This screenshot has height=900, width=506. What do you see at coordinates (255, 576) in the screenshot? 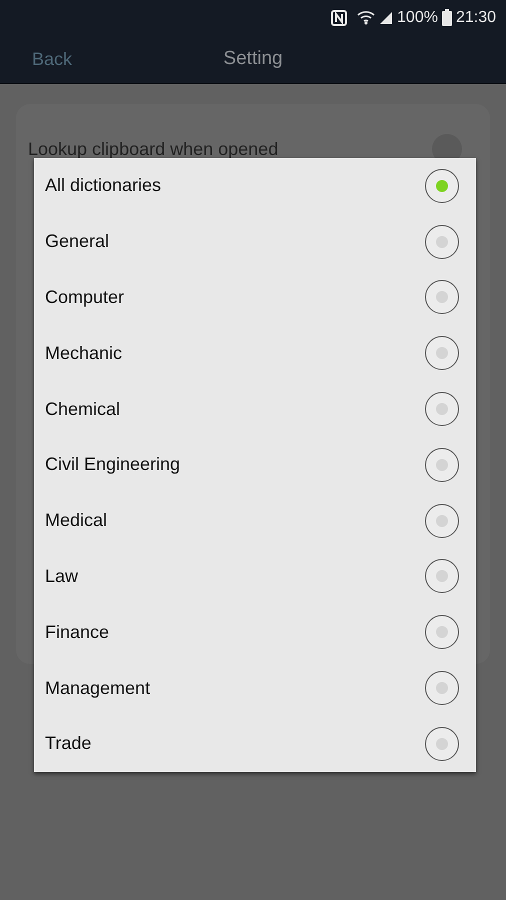
I see `dictionary-option: Law` at bounding box center [255, 576].